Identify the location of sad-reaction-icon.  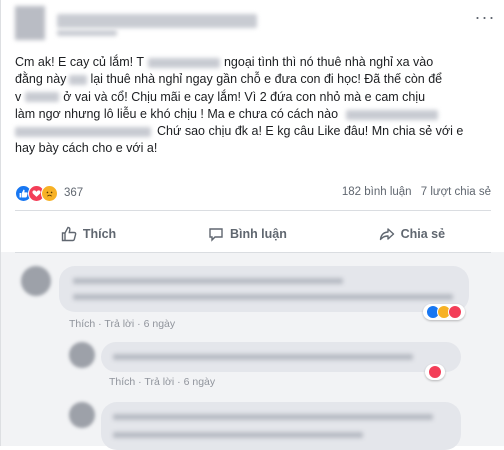
(49, 193).